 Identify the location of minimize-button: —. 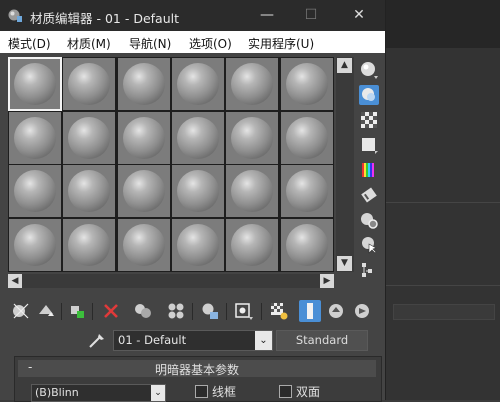
(267, 15).